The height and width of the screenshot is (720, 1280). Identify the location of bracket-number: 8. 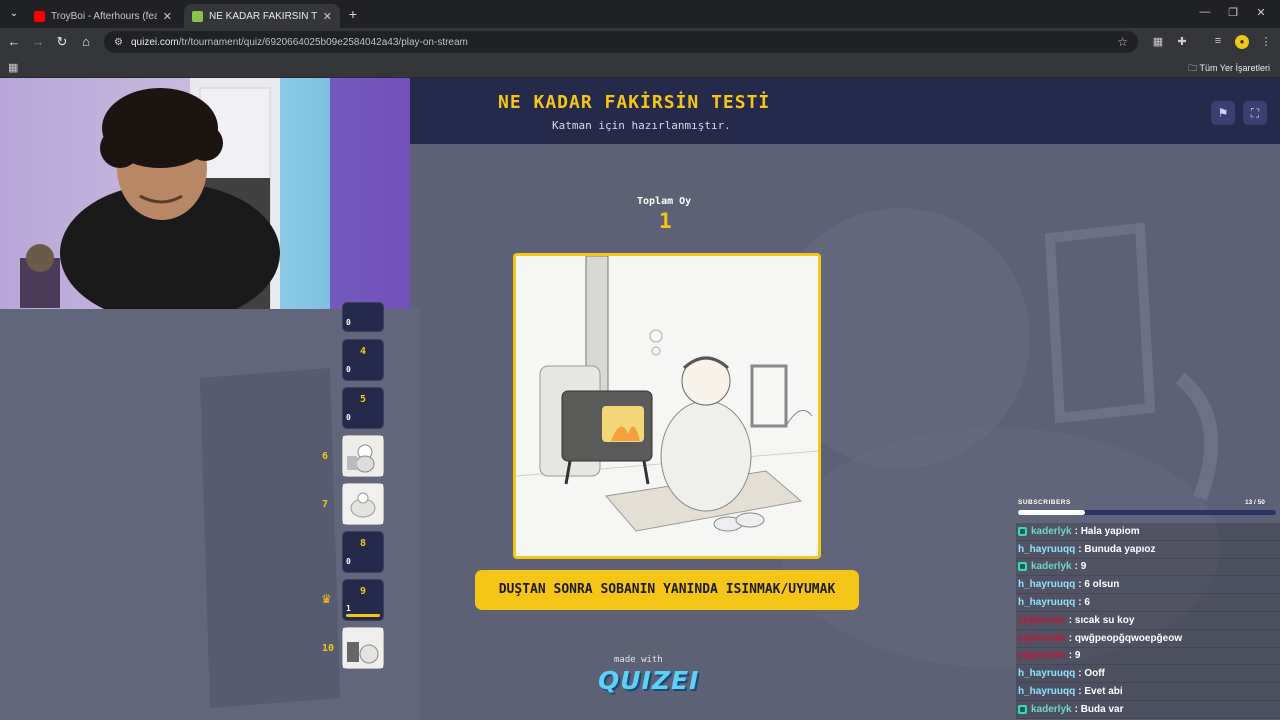
(363, 543).